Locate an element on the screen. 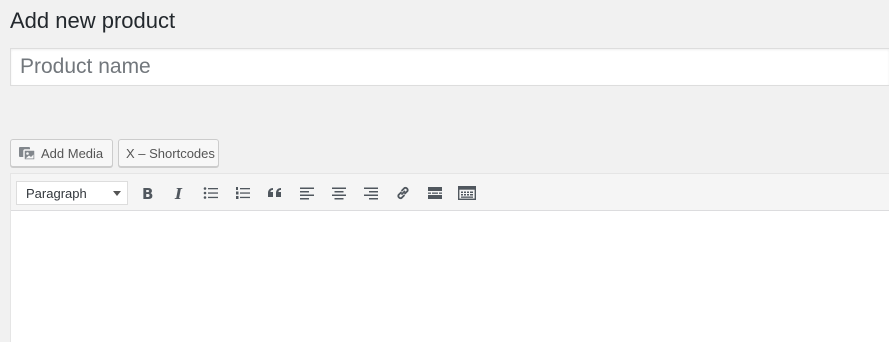 The image size is (889, 342). page-title: Add new product is located at coordinates (93, 20).